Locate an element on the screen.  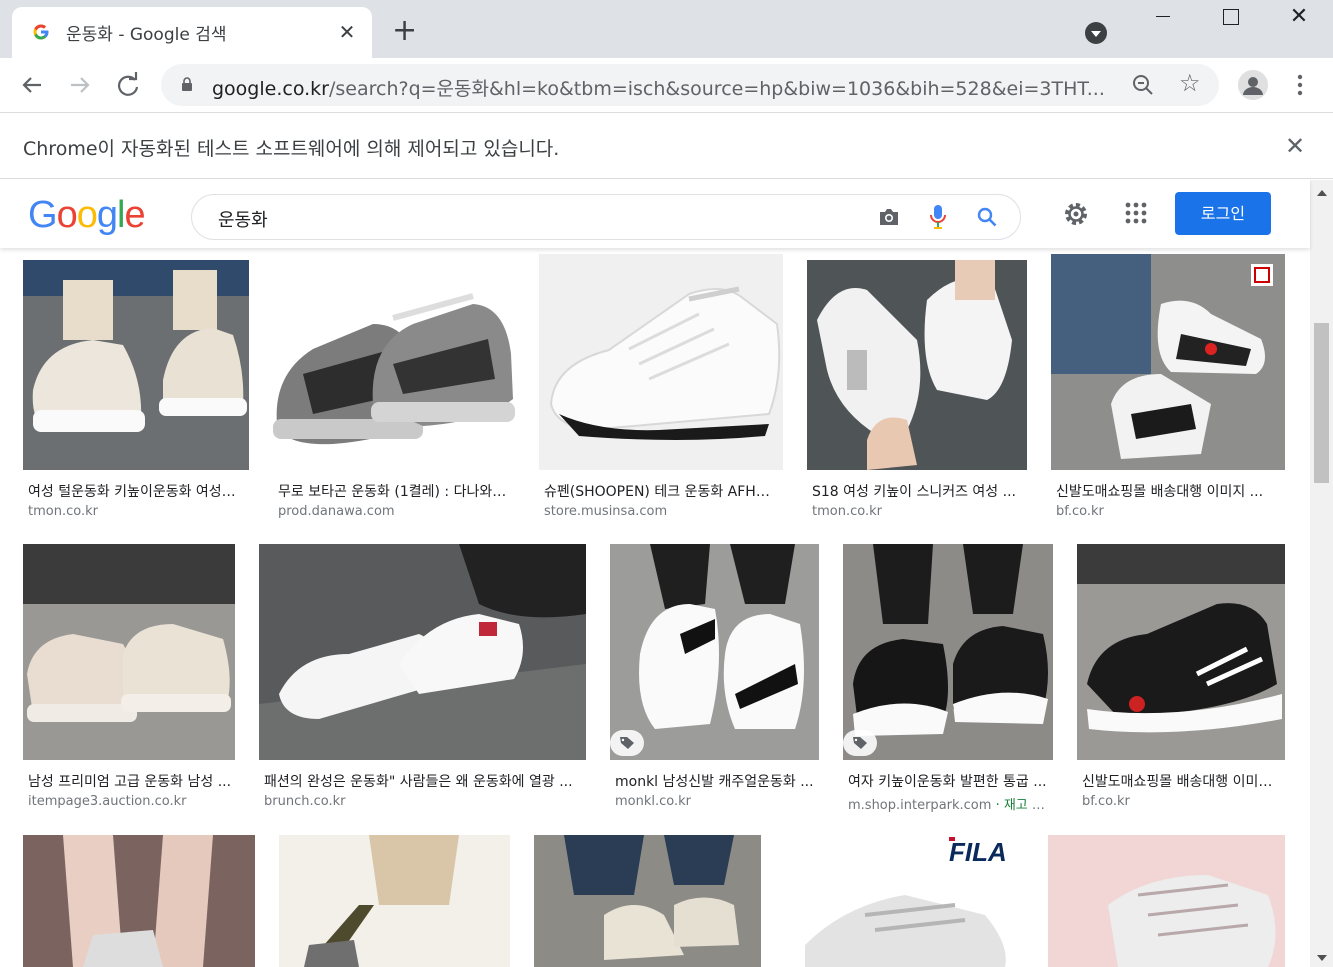
fila-logo: FILA is located at coordinates (978, 852).